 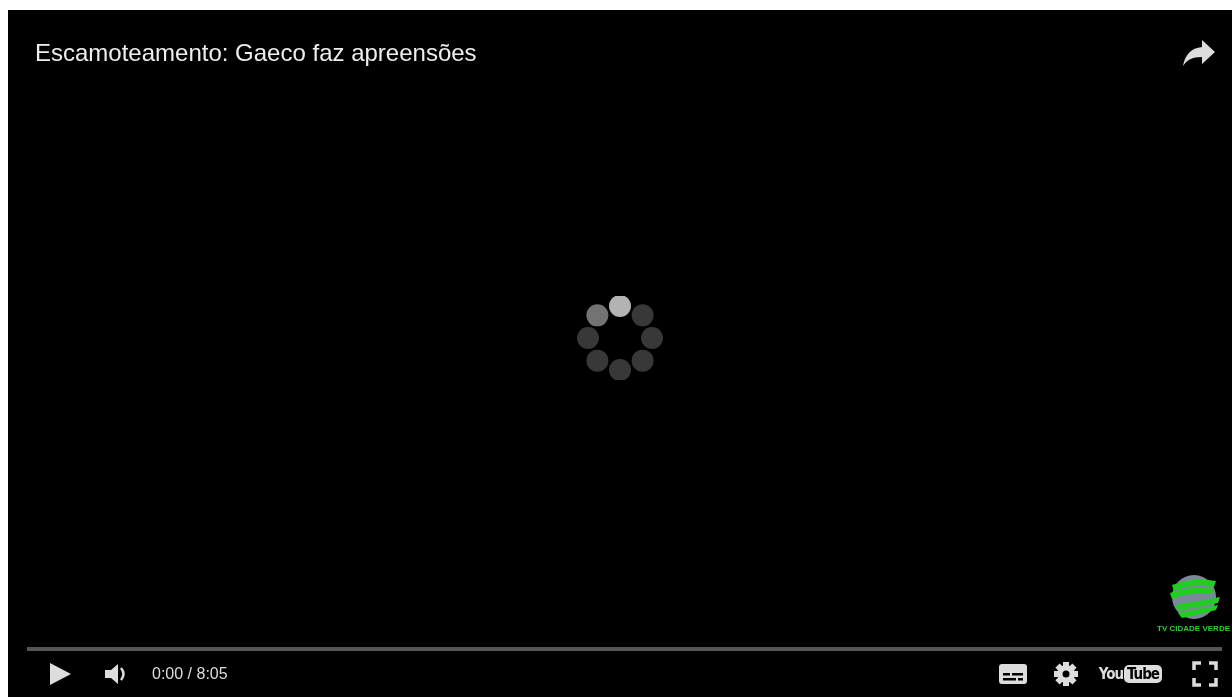 I want to click on channel-caption: TV CIDADE VERDE, so click(x=1193, y=628).